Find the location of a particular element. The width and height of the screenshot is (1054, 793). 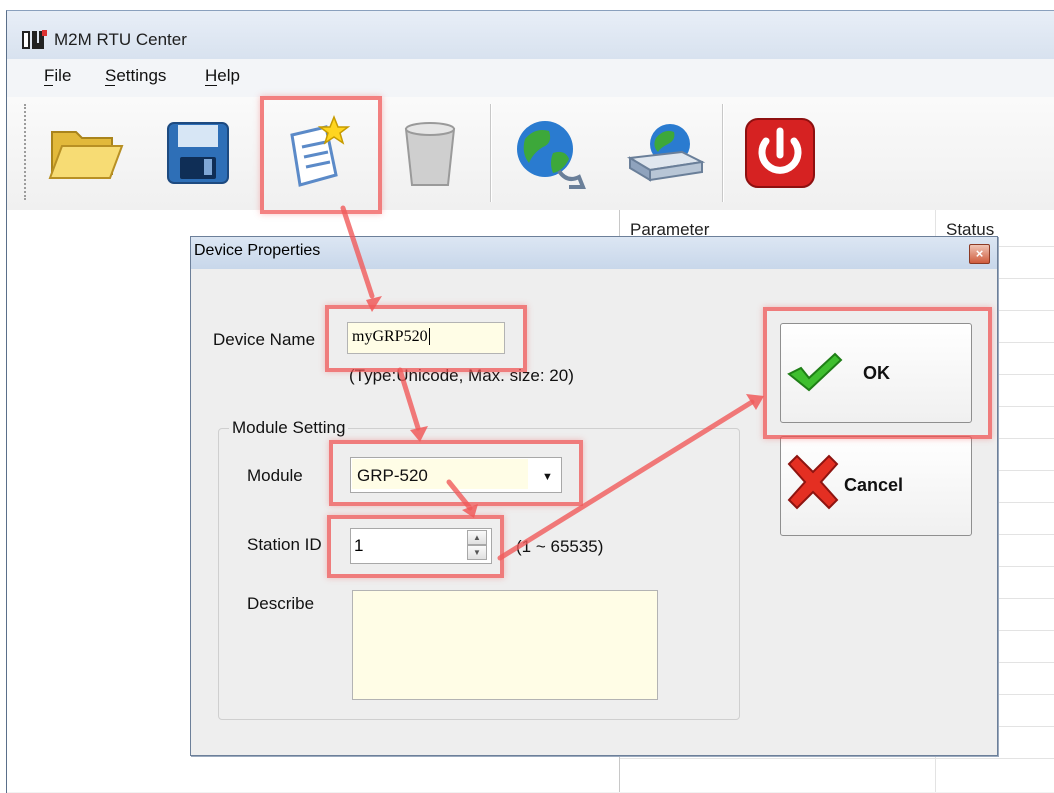

server-button is located at coordinates (665, 152).